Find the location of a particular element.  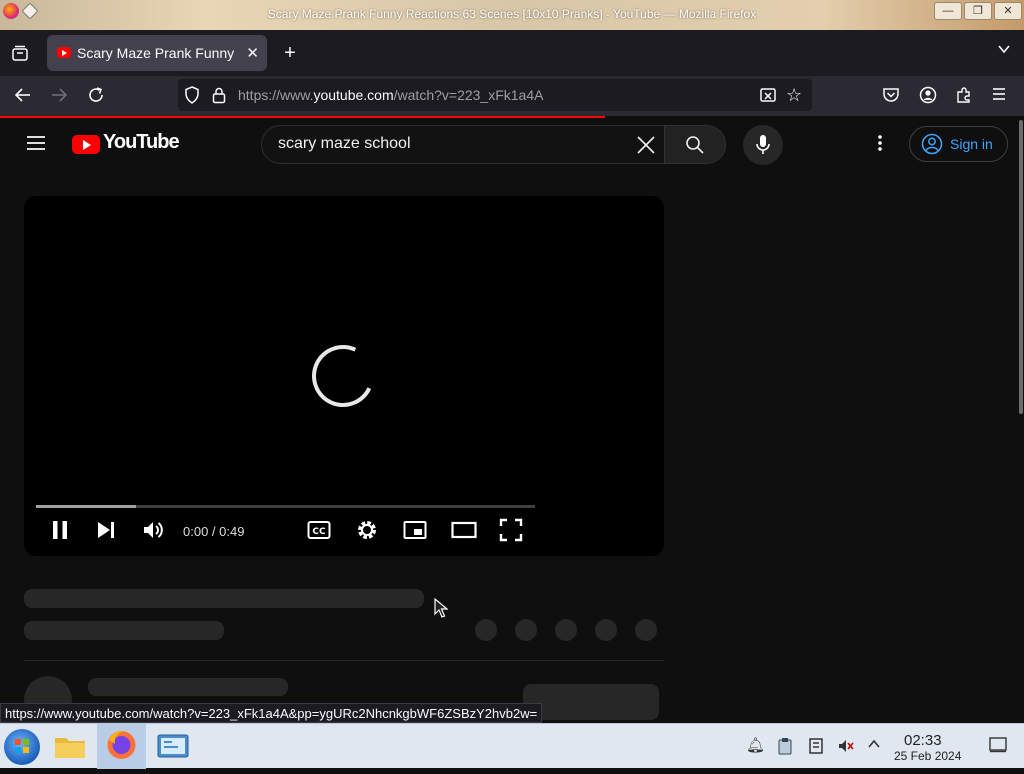

youtube-header: YouTube Sign in is located at coordinates (509, 144).